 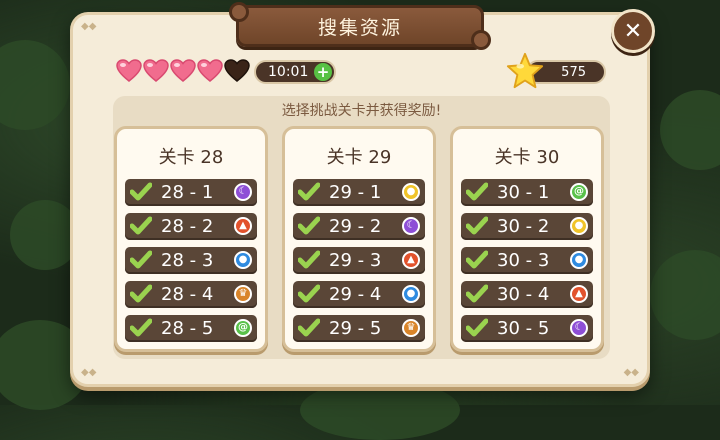 I want to click on close-icon: ✕, so click(x=633, y=31).